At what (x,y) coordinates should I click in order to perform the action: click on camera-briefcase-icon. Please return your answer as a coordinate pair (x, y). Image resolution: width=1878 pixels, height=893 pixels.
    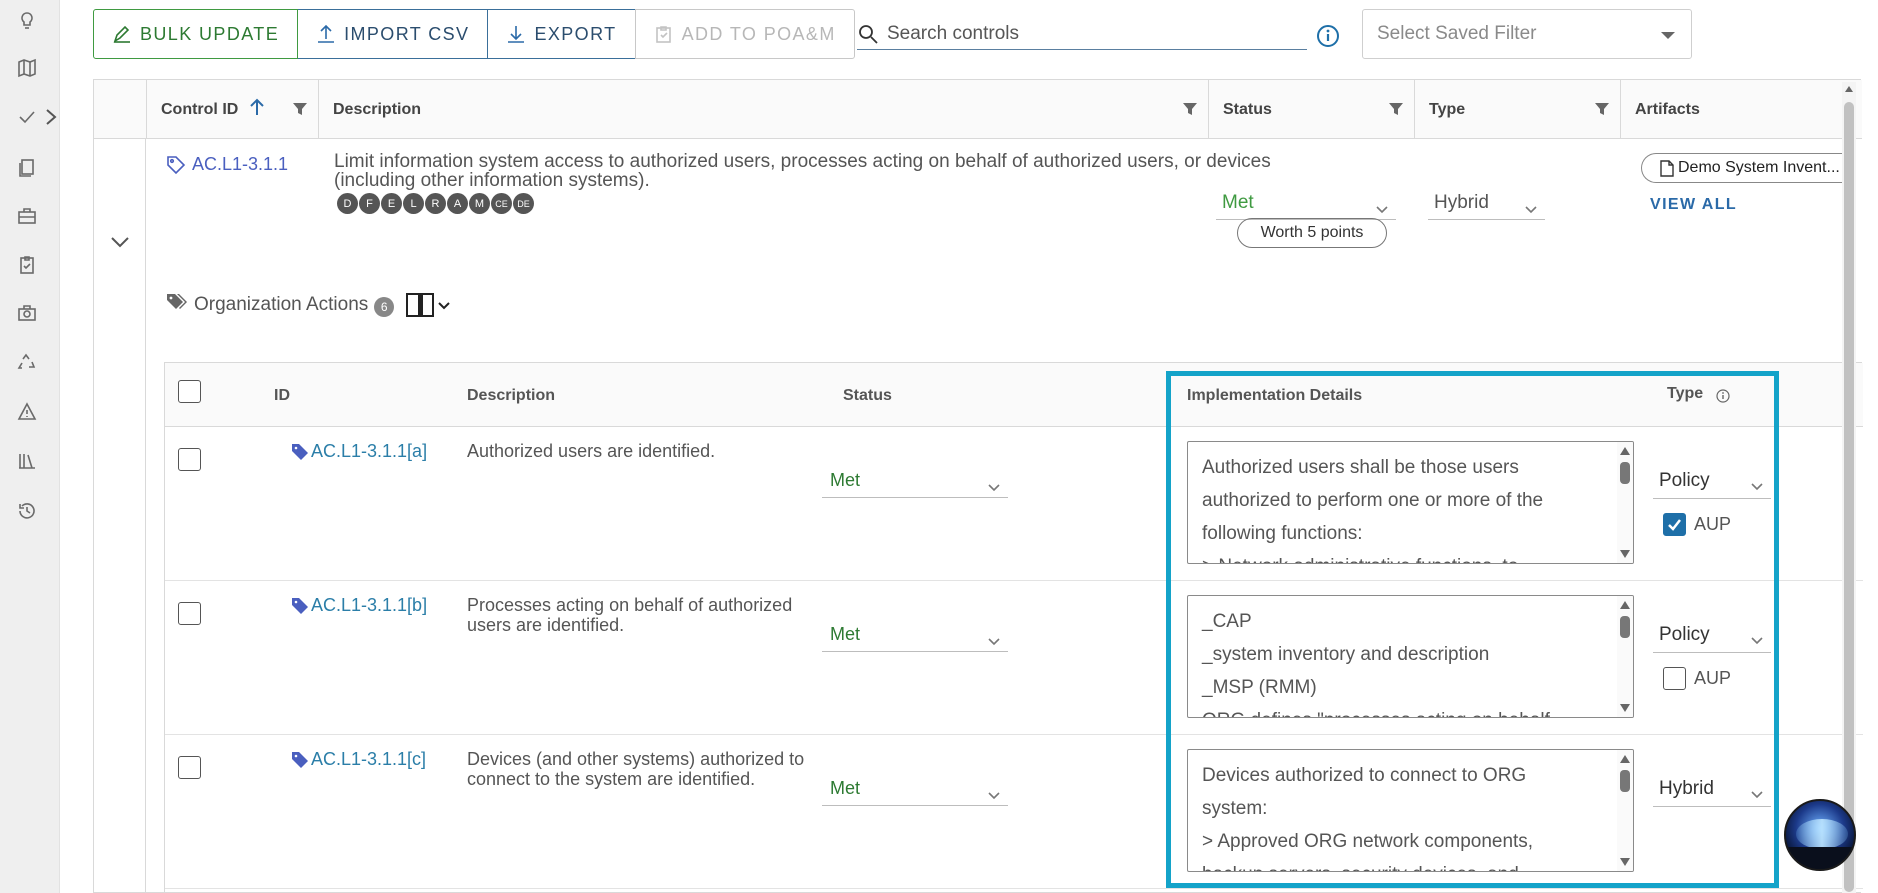
    Looking at the image, I should click on (27, 313).